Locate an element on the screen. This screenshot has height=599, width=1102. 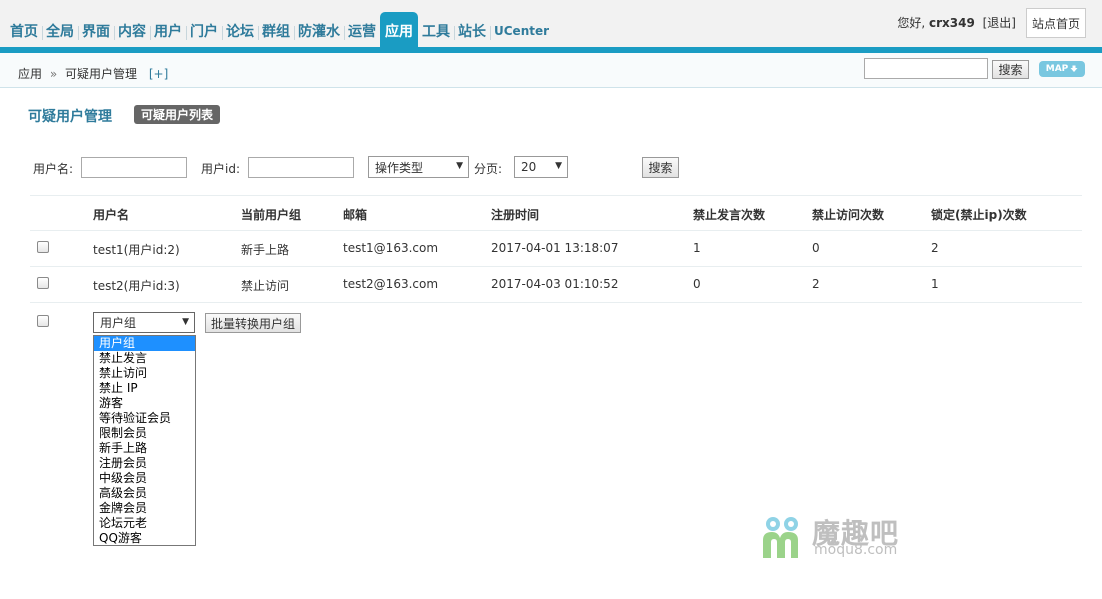
operation-type-select: 操作类型 ▼ is located at coordinates (418, 167).